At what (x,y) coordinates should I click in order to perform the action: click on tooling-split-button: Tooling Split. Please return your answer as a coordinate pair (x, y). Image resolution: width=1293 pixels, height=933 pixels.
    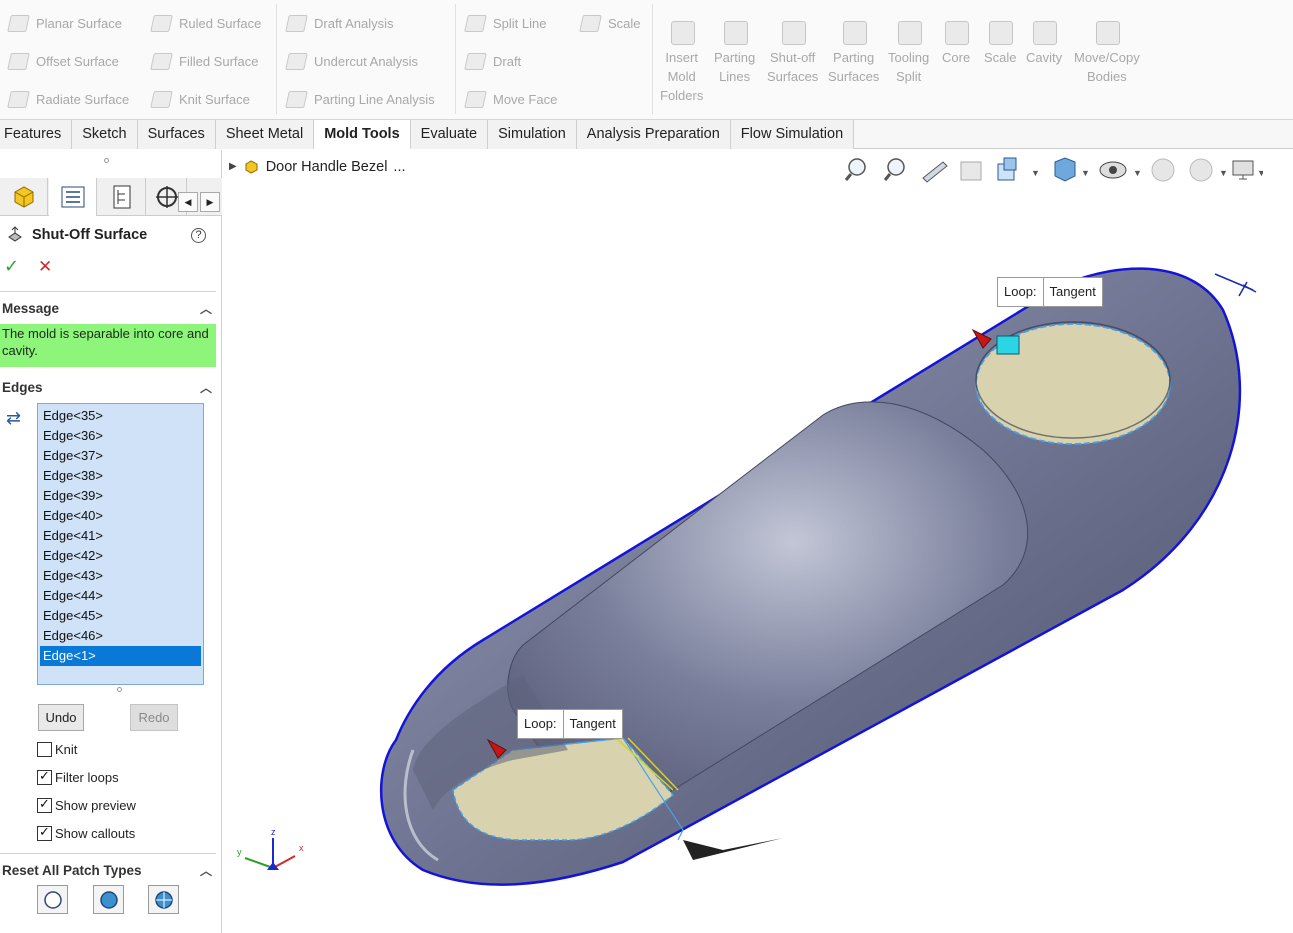
    Looking at the image, I should click on (908, 52).